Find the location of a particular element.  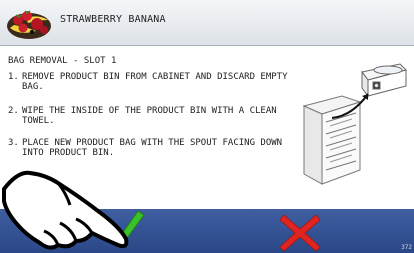

strawberry-banana-fruit-icon is located at coordinates (29, 24).